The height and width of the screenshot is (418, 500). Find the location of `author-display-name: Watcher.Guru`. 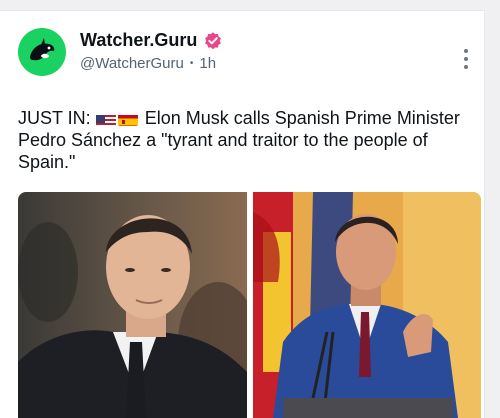

author-display-name: Watcher.Guru is located at coordinates (138, 40).